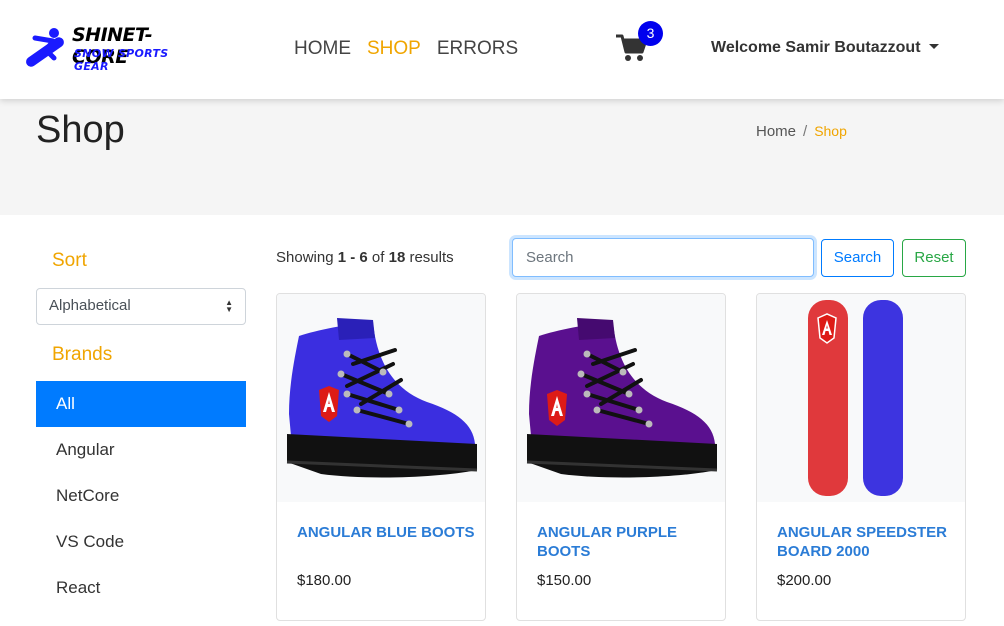 The height and width of the screenshot is (626, 1004). Describe the element at coordinates (141, 542) in the screenshot. I see `brand-item-vscode: VS Code` at that location.